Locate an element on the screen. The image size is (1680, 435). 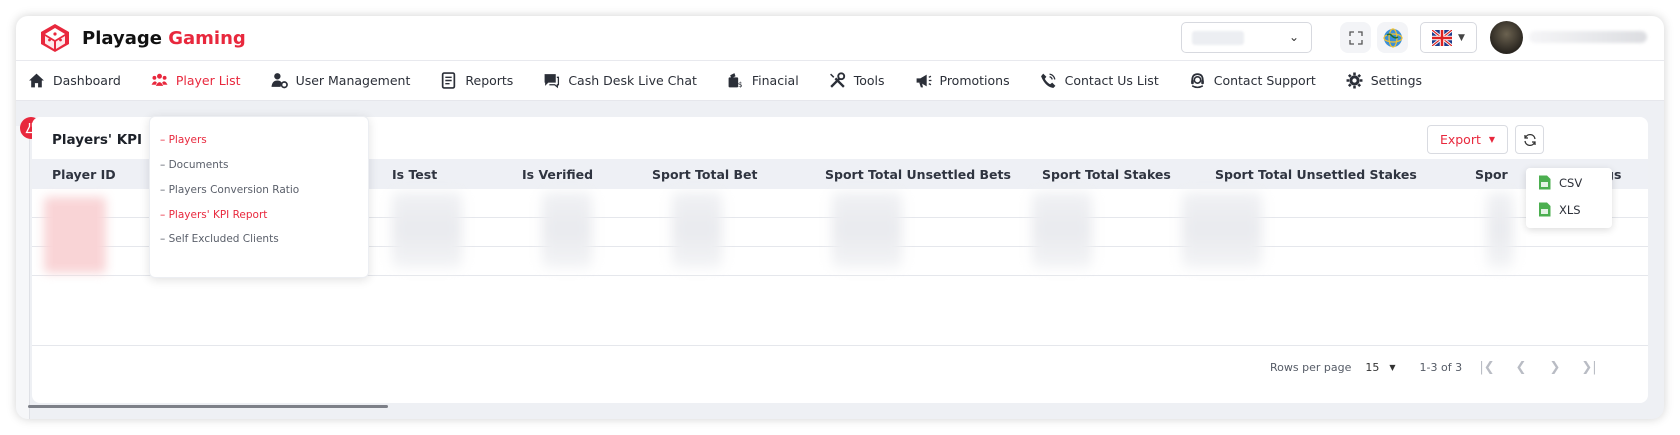
chat-icon is located at coordinates (552, 81).